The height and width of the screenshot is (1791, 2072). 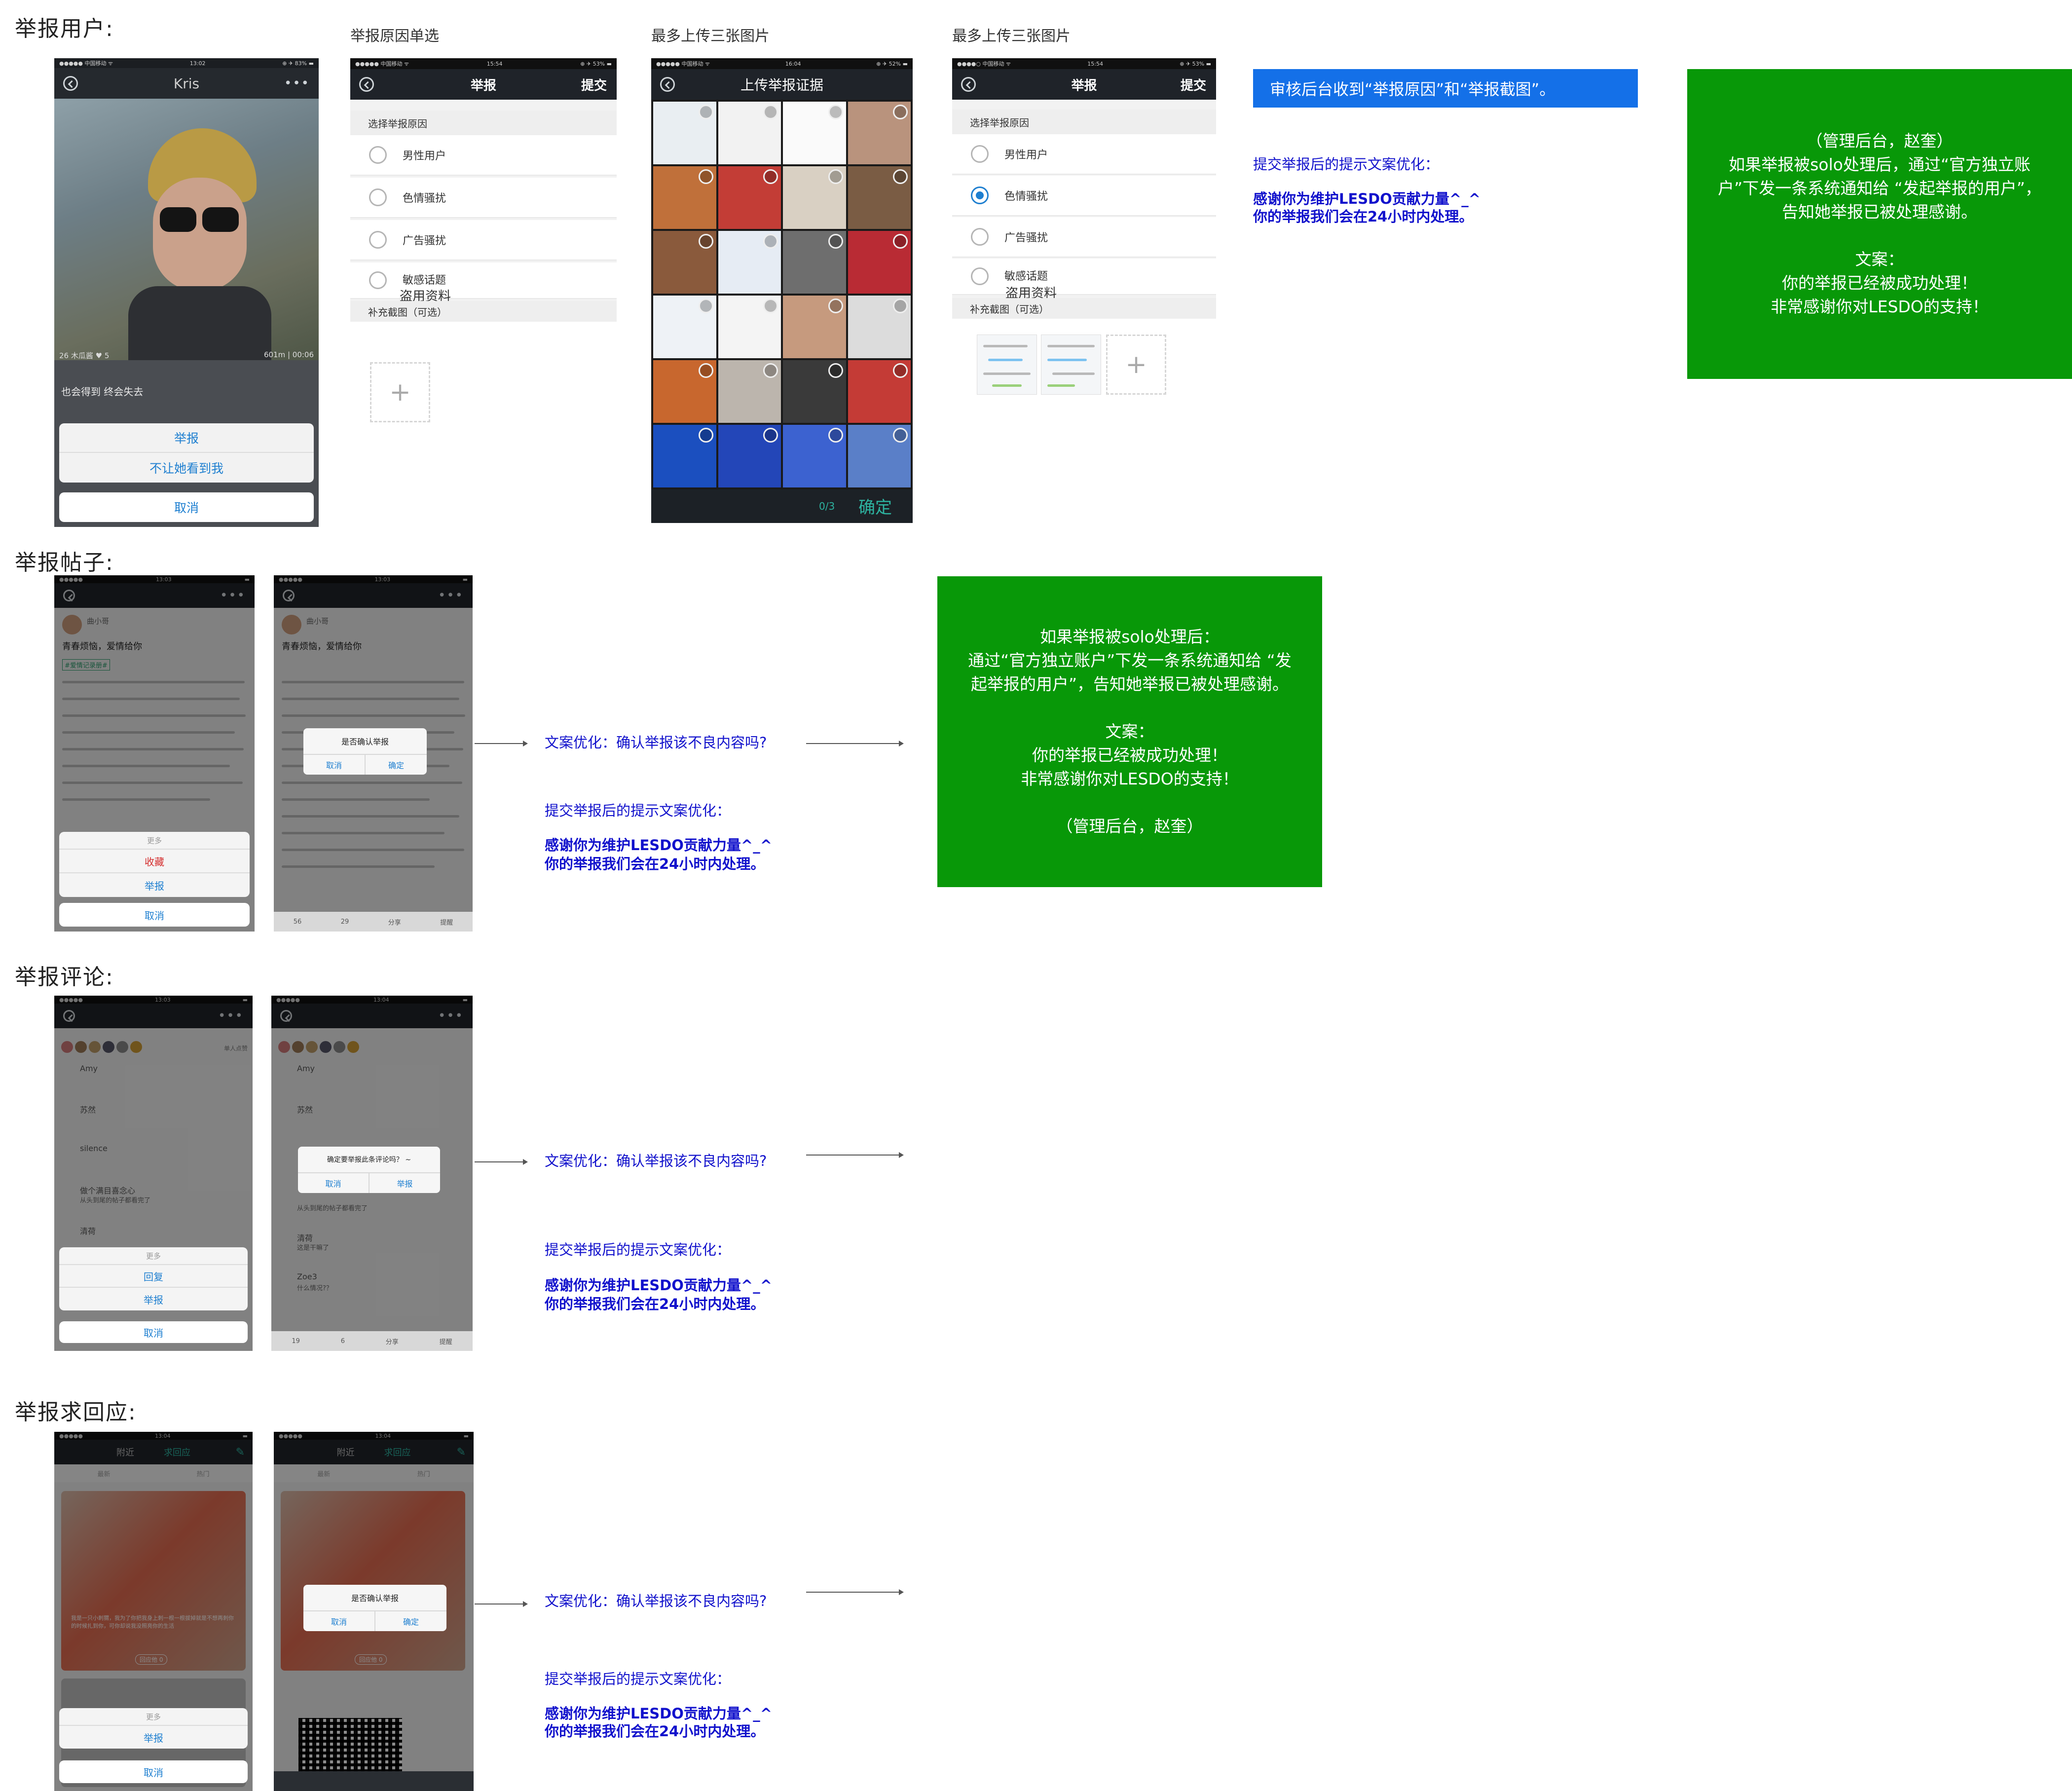 What do you see at coordinates (345, 922) in the screenshot?
I see `comment-count: 29` at bounding box center [345, 922].